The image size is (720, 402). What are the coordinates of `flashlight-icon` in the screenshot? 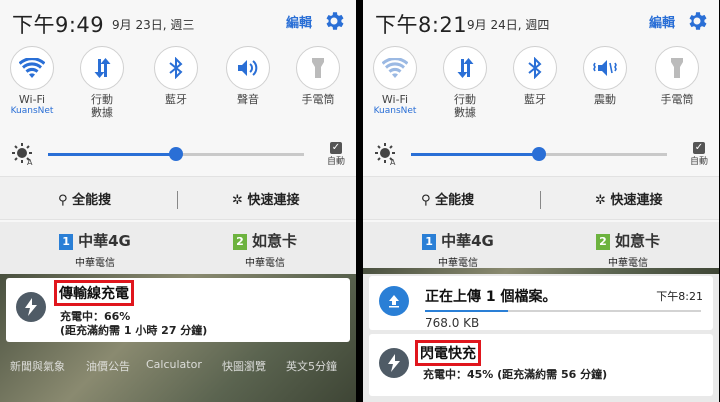 It's located at (318, 68).